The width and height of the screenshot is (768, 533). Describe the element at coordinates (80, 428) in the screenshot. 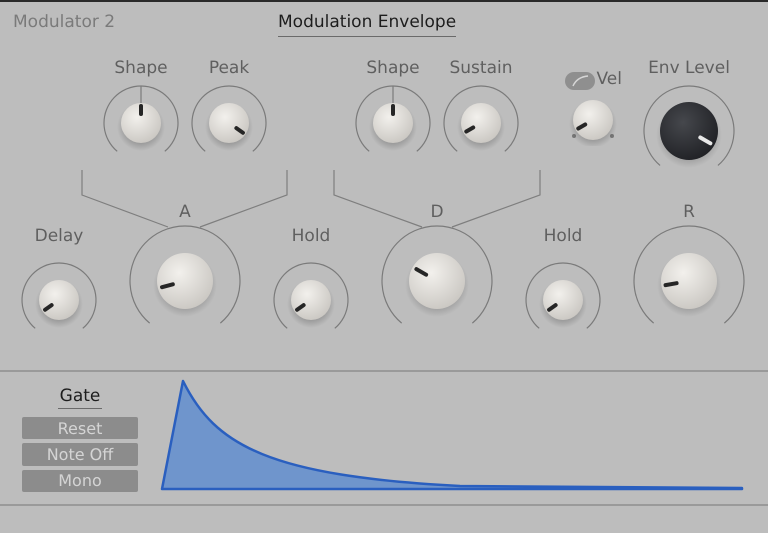

I see `gate-mode-button: Reset` at that location.